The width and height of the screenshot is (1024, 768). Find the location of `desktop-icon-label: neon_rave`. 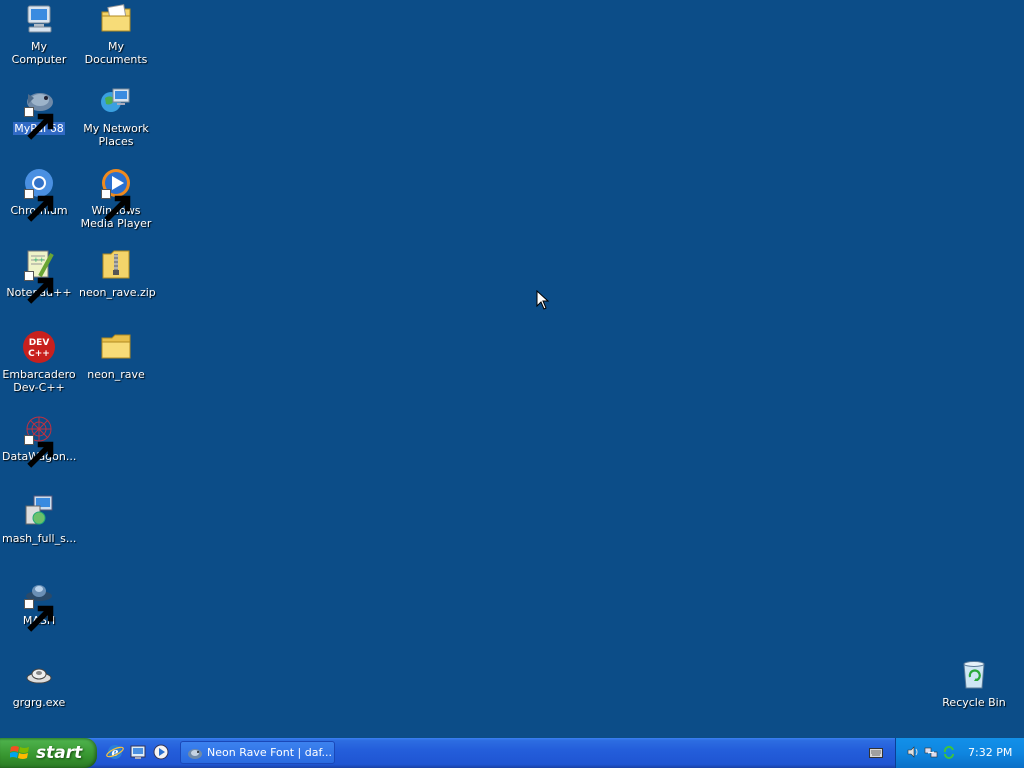

desktop-icon-label: neon_rave is located at coordinates (116, 374).